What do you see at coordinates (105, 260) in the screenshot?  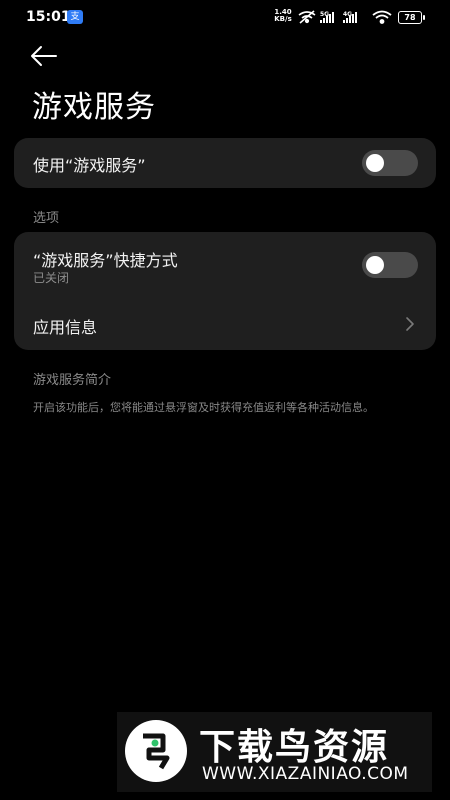 I see `shortcut-label: “游戏服务”快捷方式` at bounding box center [105, 260].